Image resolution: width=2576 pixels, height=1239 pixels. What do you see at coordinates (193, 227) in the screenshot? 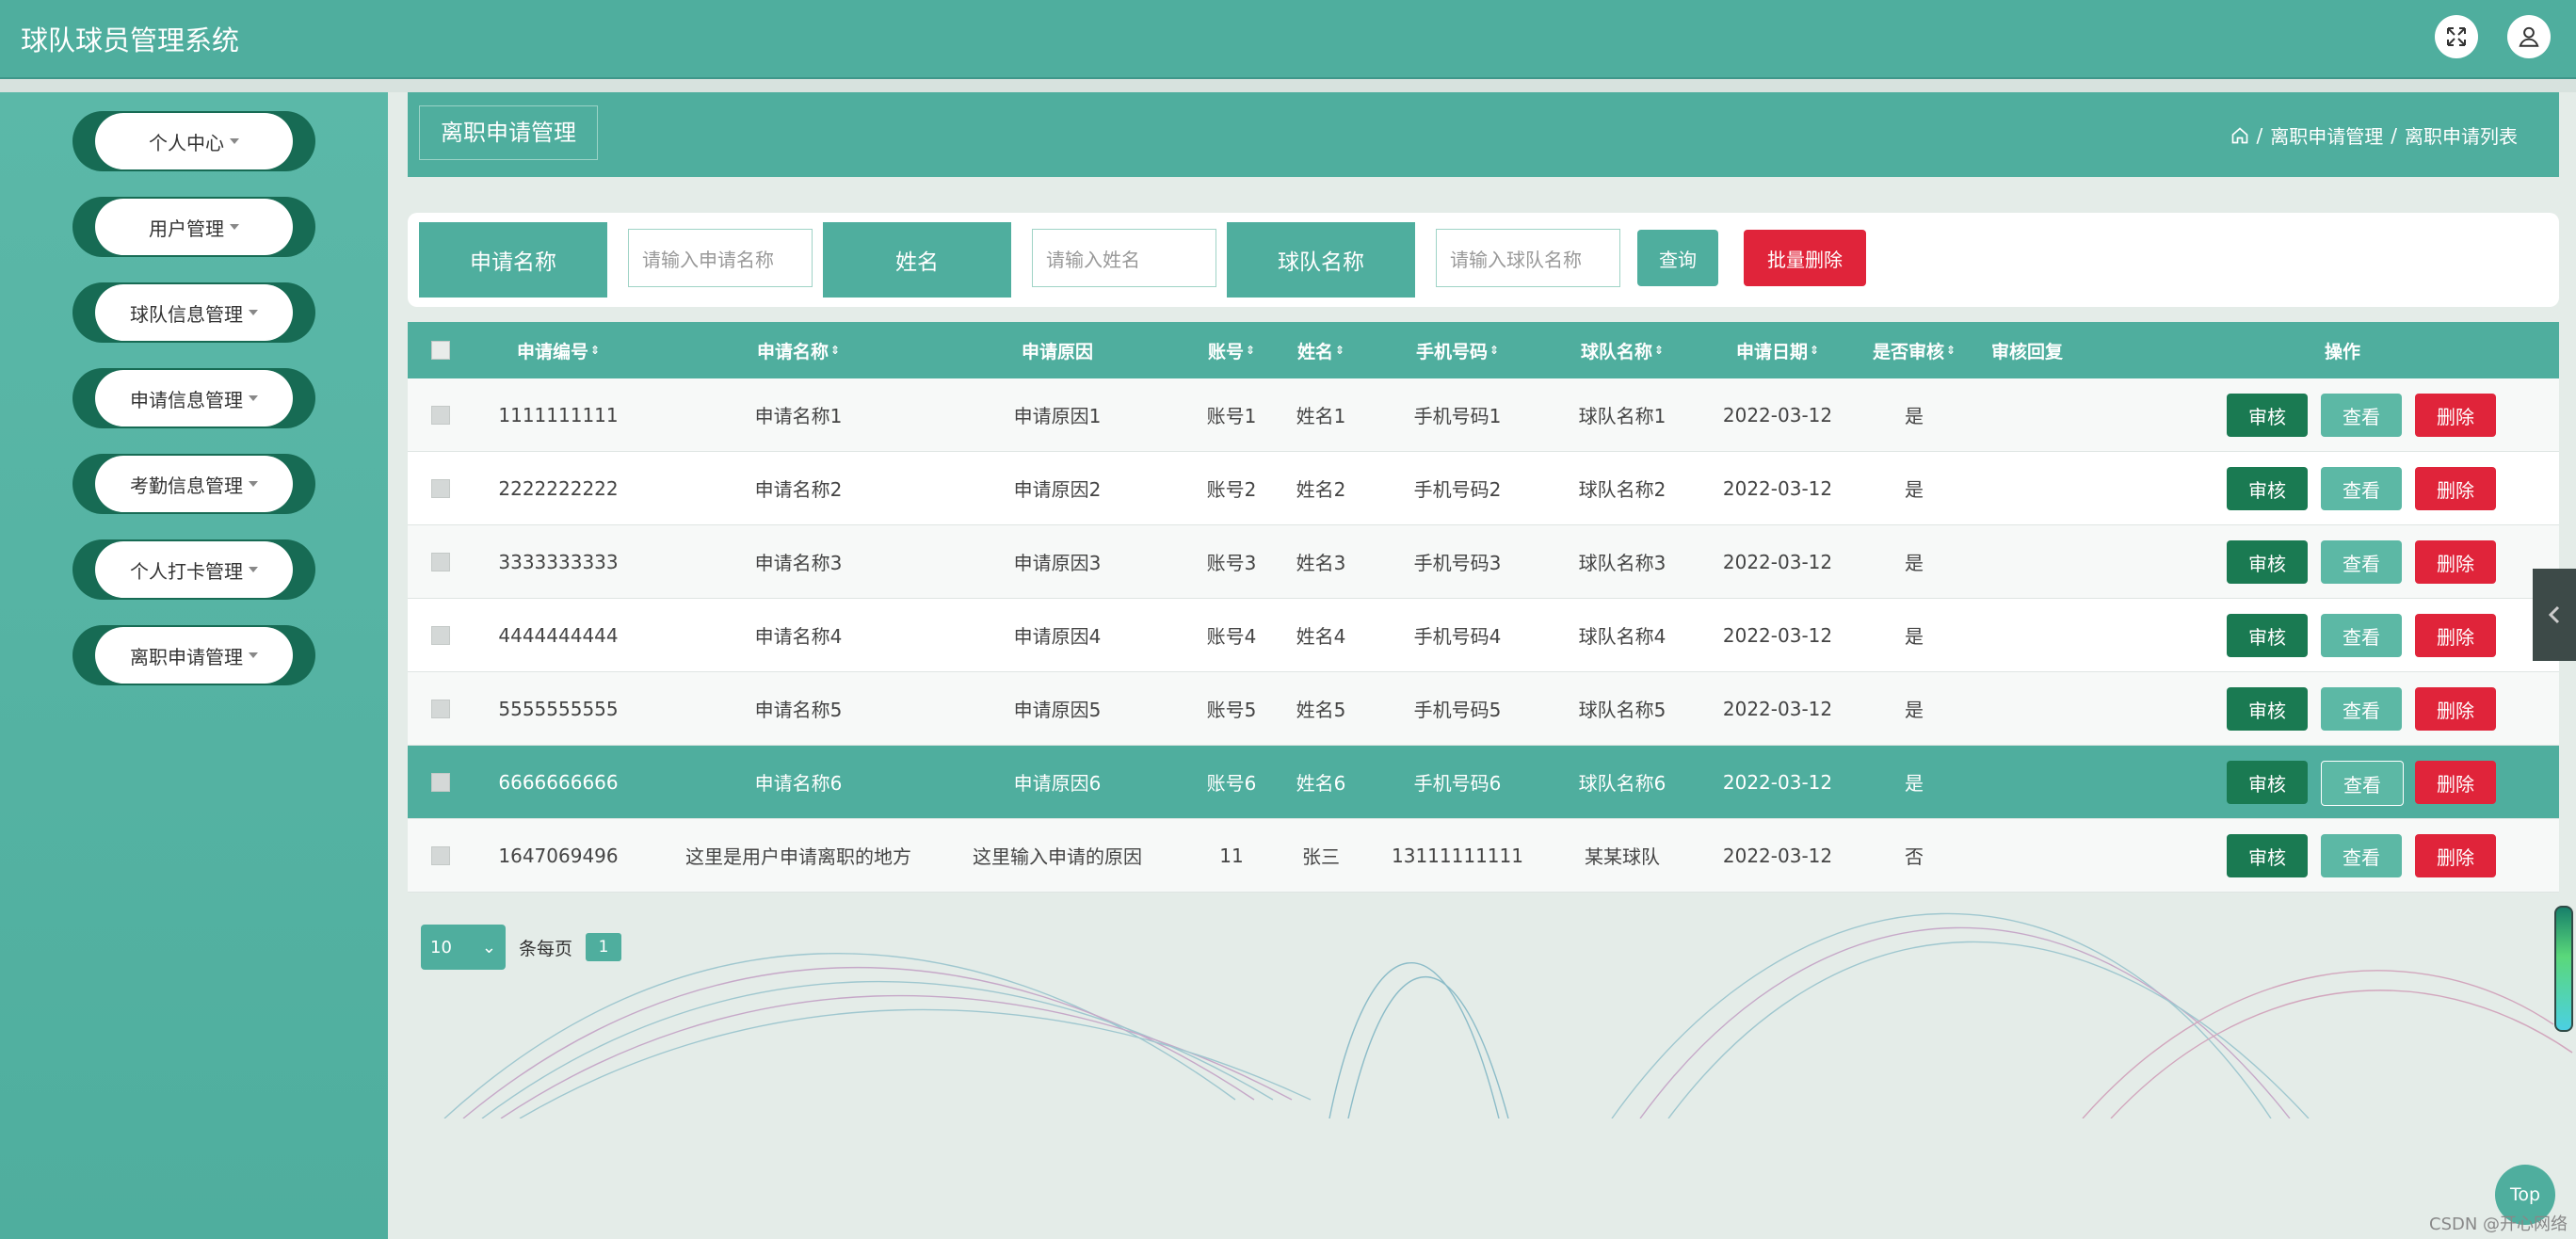
I see `sidebar-item-user-management: 用户管理` at bounding box center [193, 227].